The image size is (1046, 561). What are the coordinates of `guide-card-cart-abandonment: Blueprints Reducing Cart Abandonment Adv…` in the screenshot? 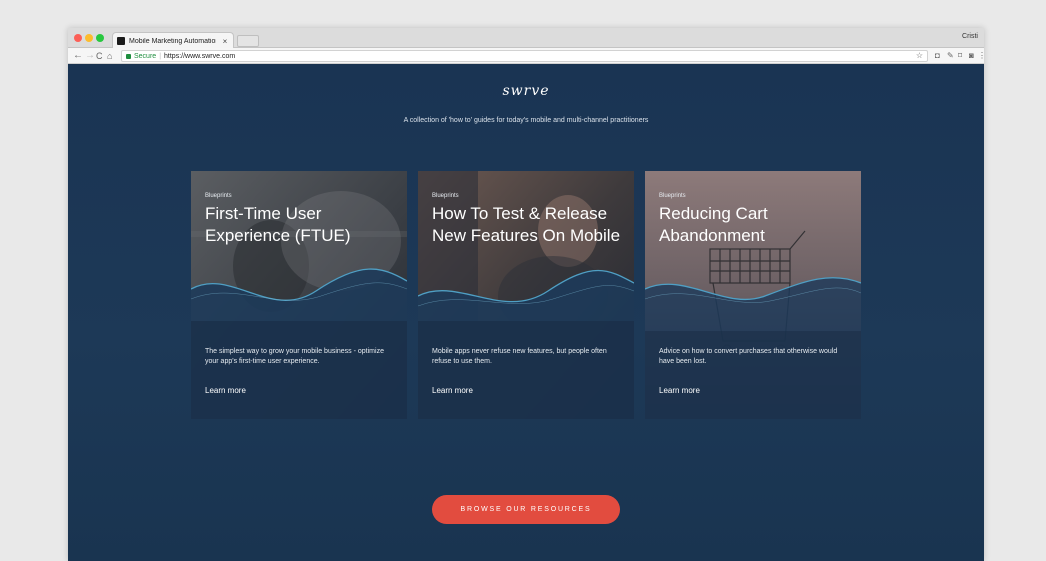 It's located at (753, 295).